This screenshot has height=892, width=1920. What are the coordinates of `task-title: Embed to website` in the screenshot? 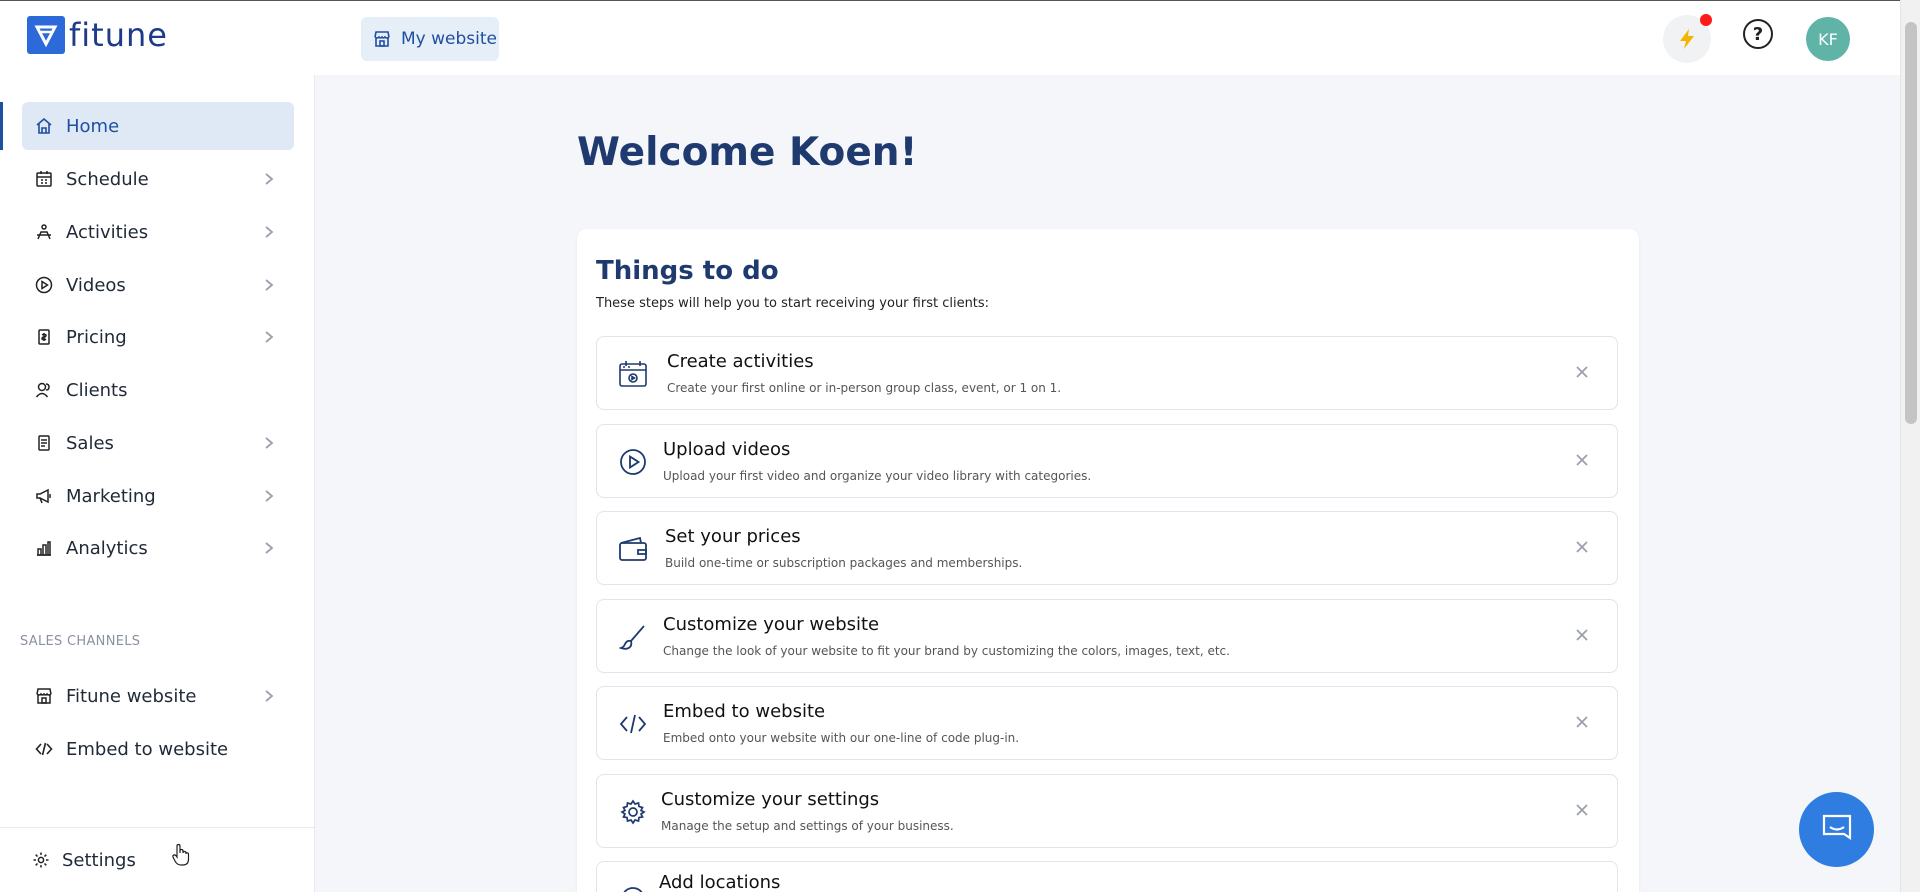 It's located at (744, 711).